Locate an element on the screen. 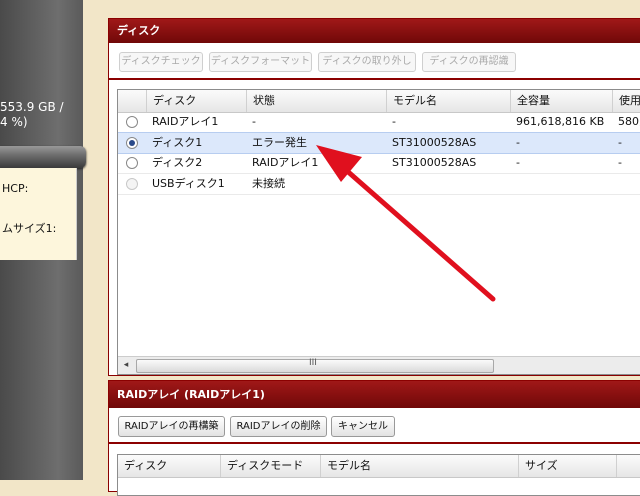  left-sidebar: 553.9 GB / 4 %) HCP: ムサイズ1: is located at coordinates (43, 240).